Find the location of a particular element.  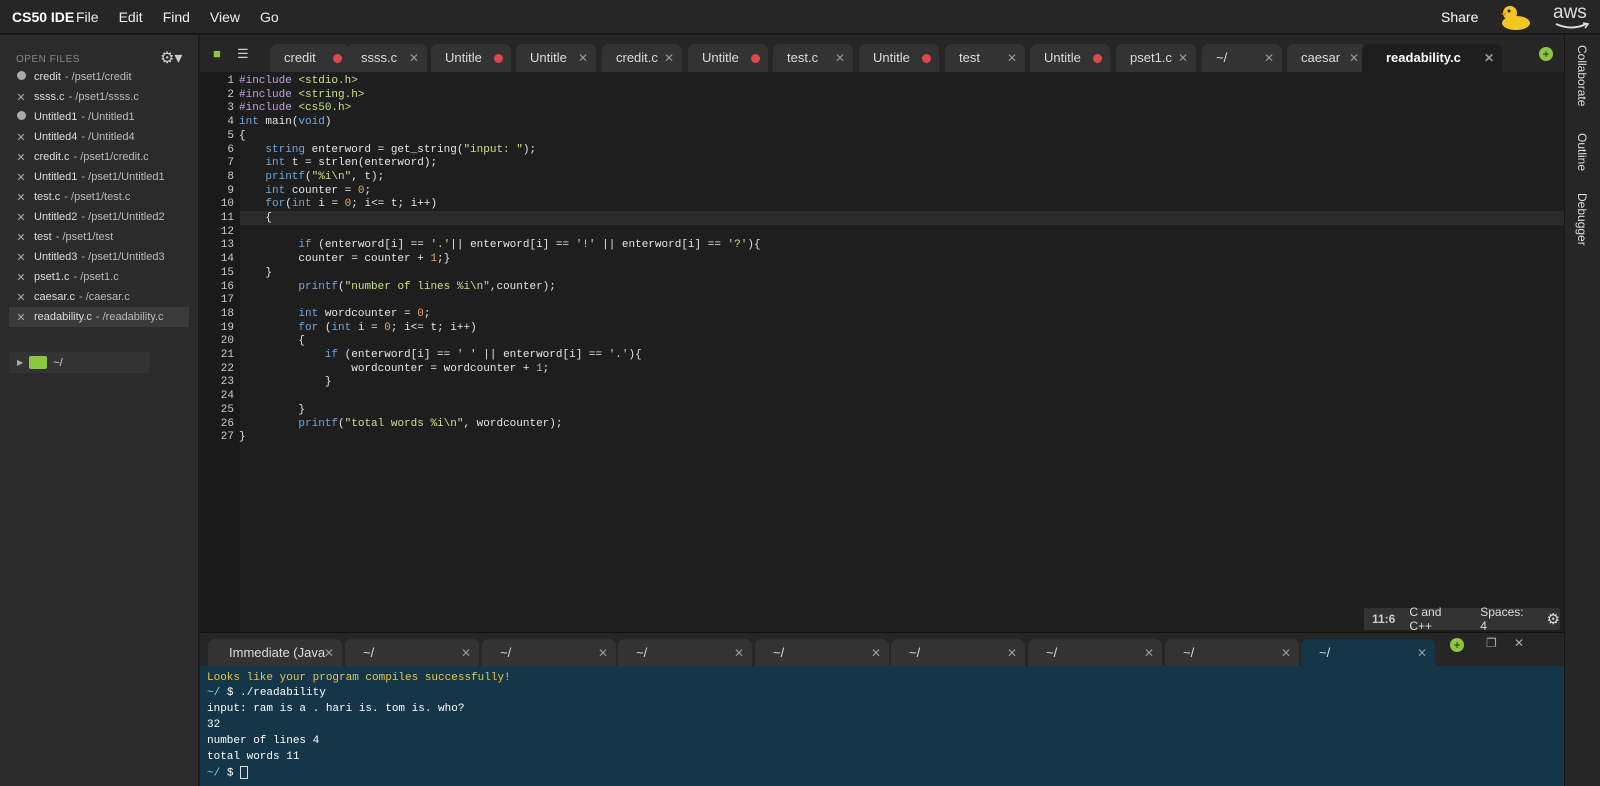

open-file-item: ✕ Untitled1- /pset1/Untitled1 is located at coordinates (99, 177).